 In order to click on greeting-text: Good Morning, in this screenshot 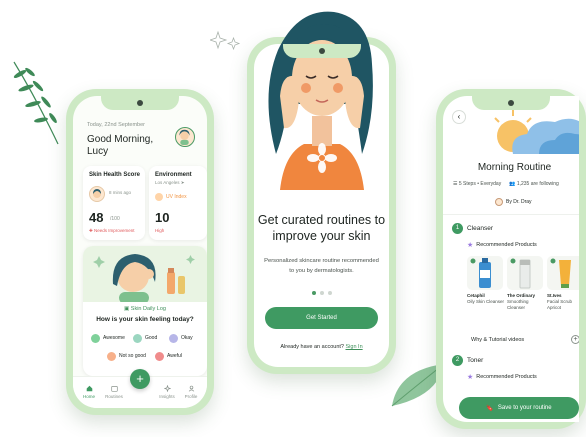, I will do `click(120, 139)`.